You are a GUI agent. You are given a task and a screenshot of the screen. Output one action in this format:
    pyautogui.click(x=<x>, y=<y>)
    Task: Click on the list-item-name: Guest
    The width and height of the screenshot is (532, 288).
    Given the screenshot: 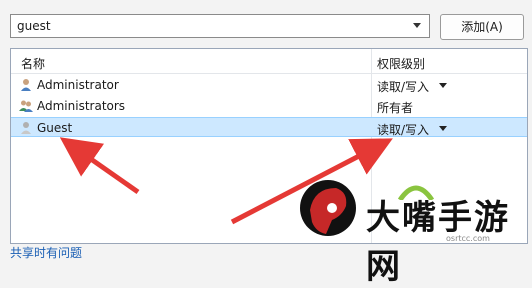 What is the action you would take?
    pyautogui.click(x=55, y=128)
    